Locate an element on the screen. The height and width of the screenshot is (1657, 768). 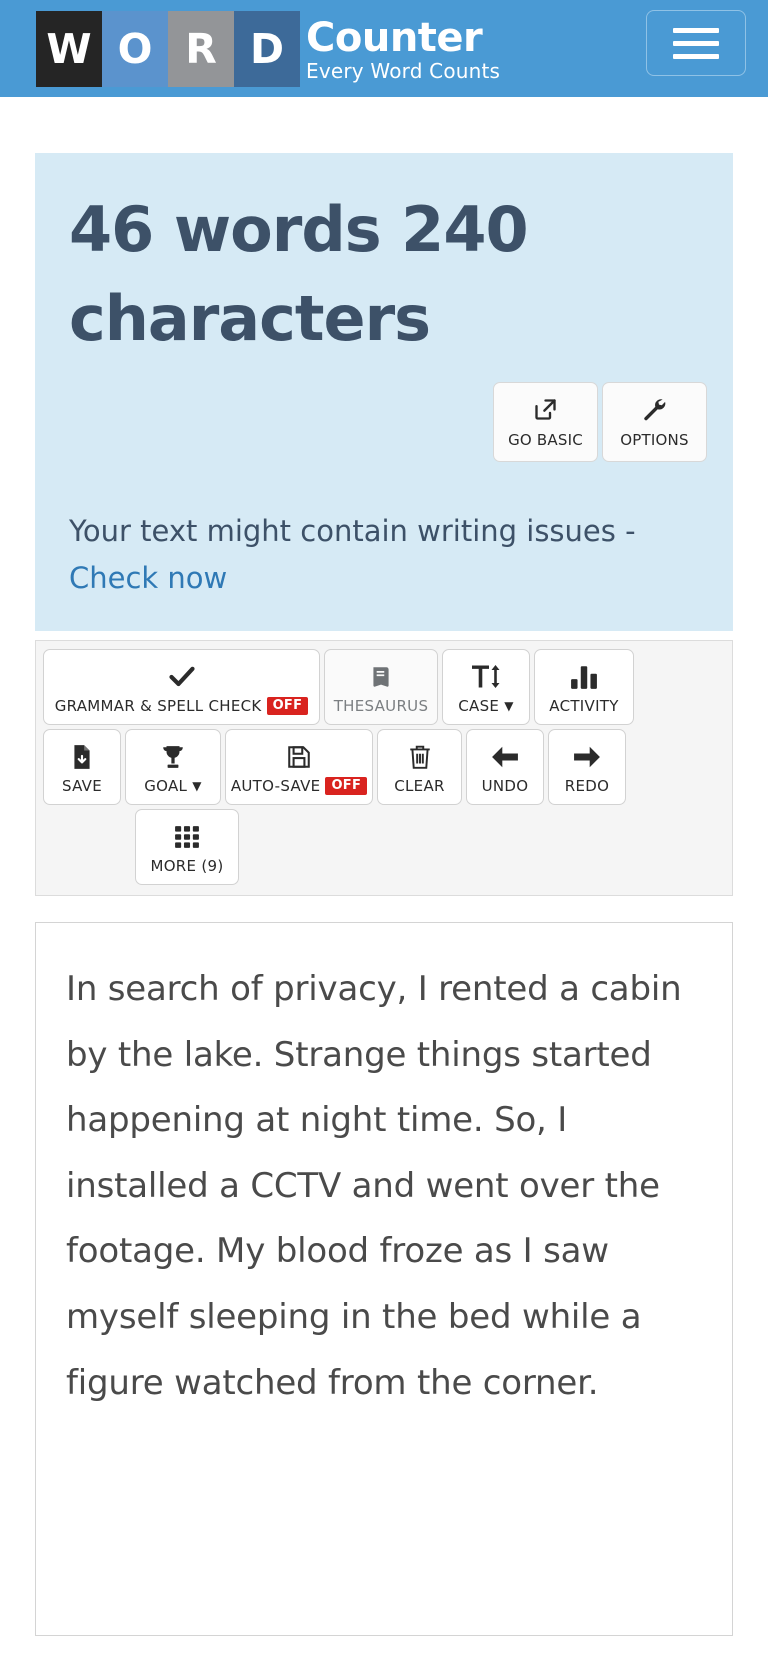
writing-issues-text: Your text might contain writing issues is located at coordinates (342, 530).